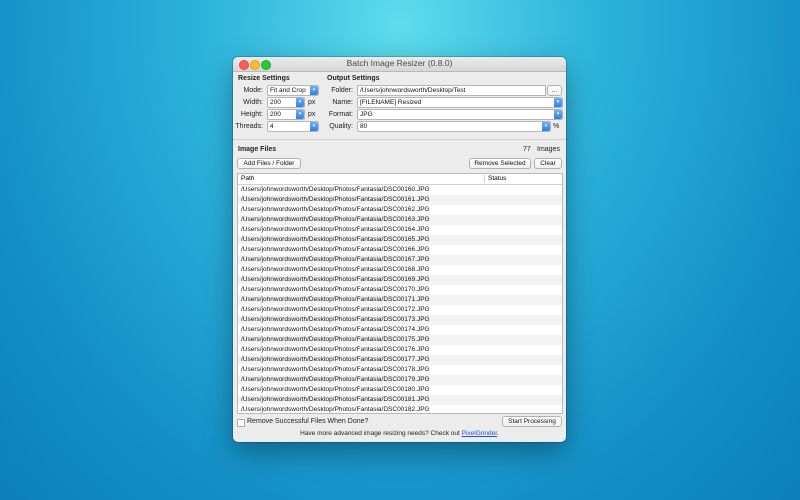  I want to click on title-bar: Batch Image Resizer (0.8.0), so click(399, 64).